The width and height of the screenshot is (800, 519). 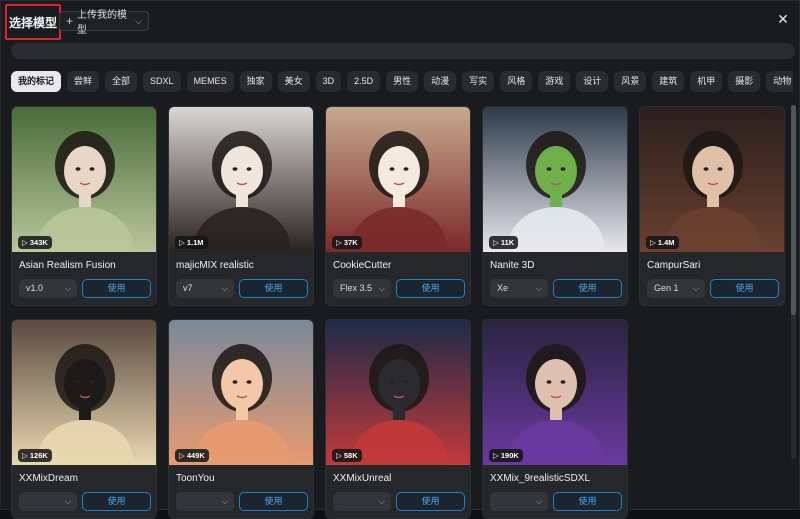 I want to click on model-card: ▷ 1.1M majicMIX realistic v7 ⌵ 使用, so click(x=241, y=206).